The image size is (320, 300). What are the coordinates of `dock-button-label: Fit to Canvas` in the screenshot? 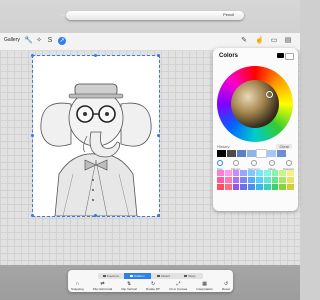 It's located at (178, 289).